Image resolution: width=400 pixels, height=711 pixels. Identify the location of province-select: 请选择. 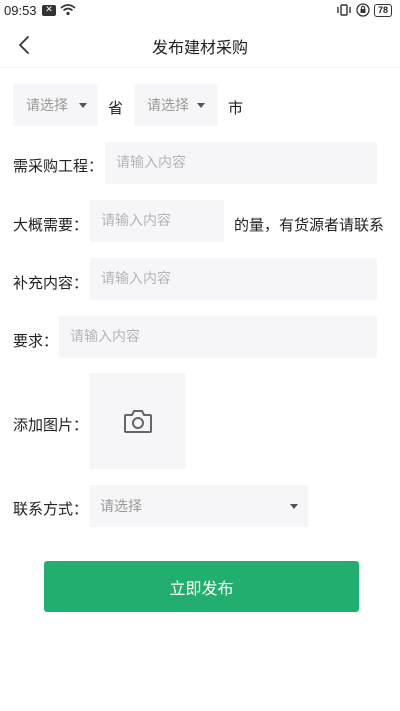
(55, 105).